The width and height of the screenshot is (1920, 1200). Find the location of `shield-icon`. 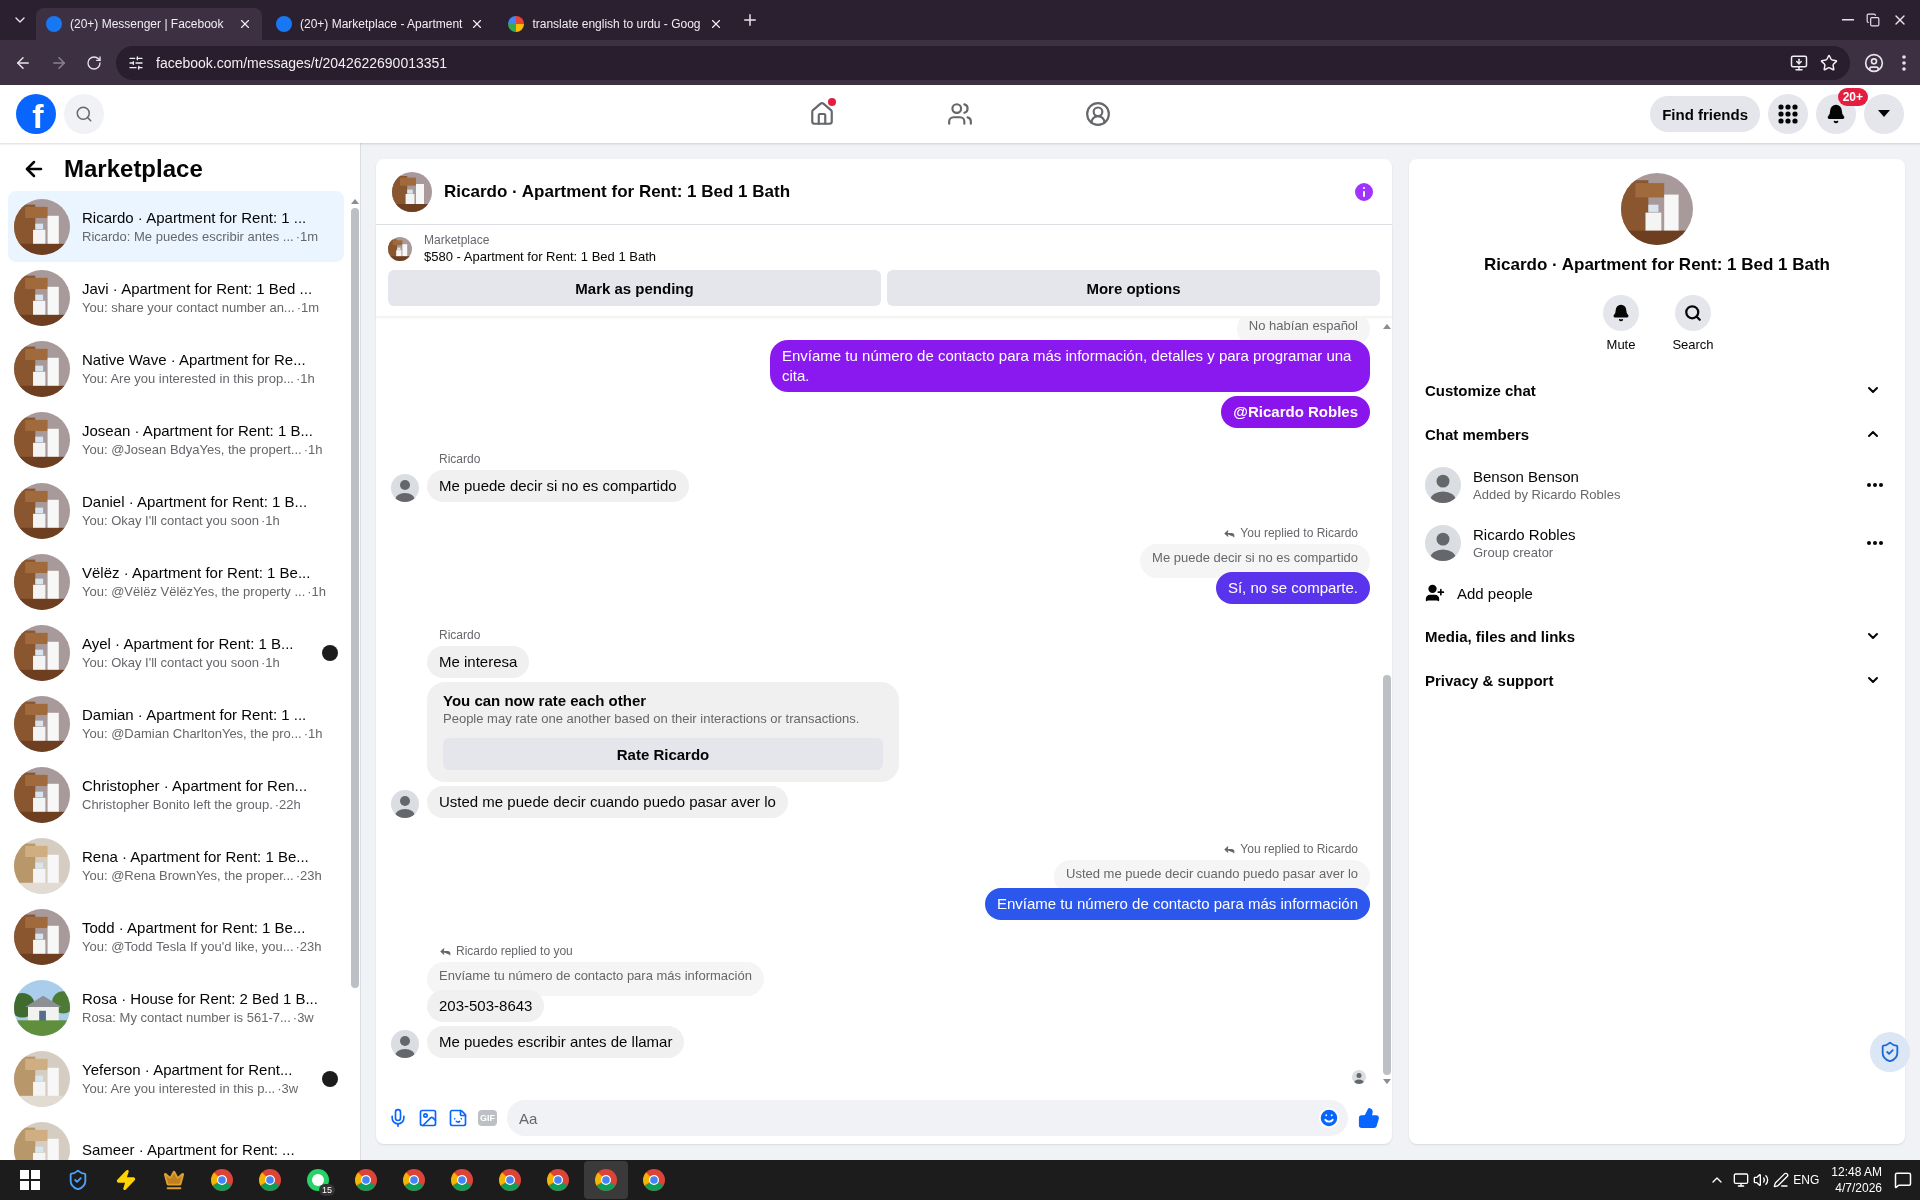

shield-icon is located at coordinates (1890, 1052).